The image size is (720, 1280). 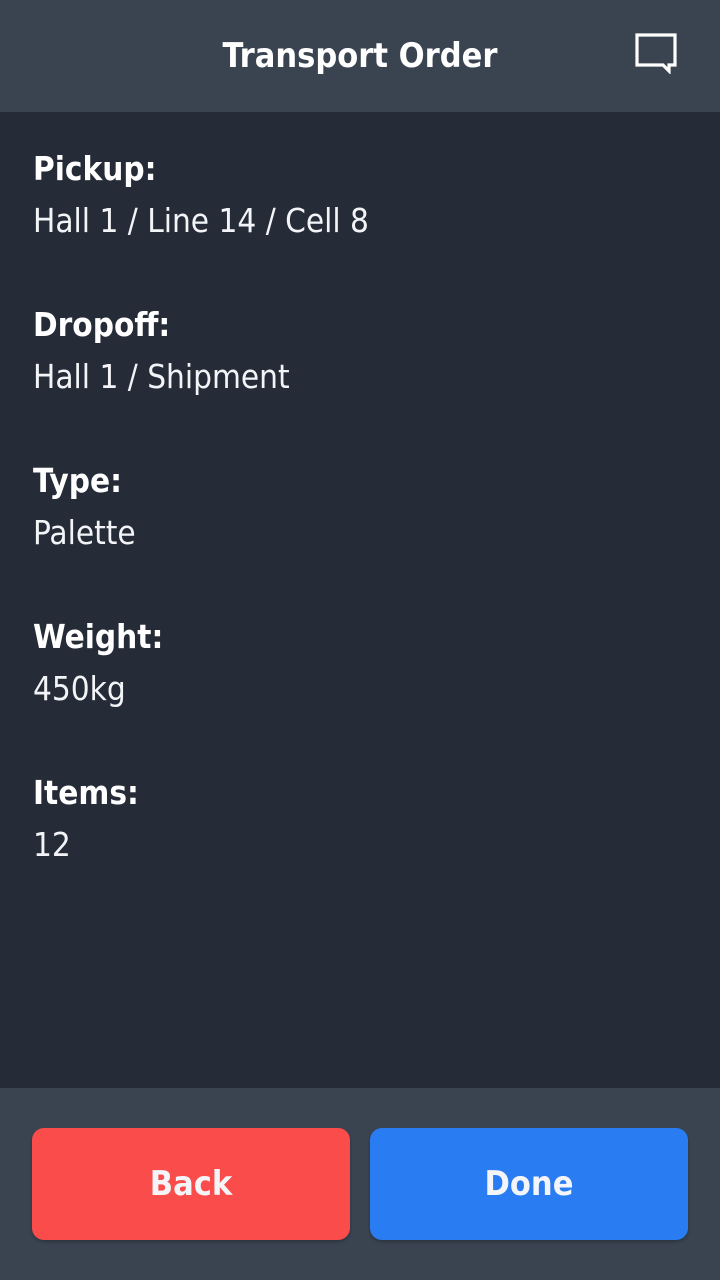 I want to click on pickup-label: Pickup:, so click(x=95, y=168).